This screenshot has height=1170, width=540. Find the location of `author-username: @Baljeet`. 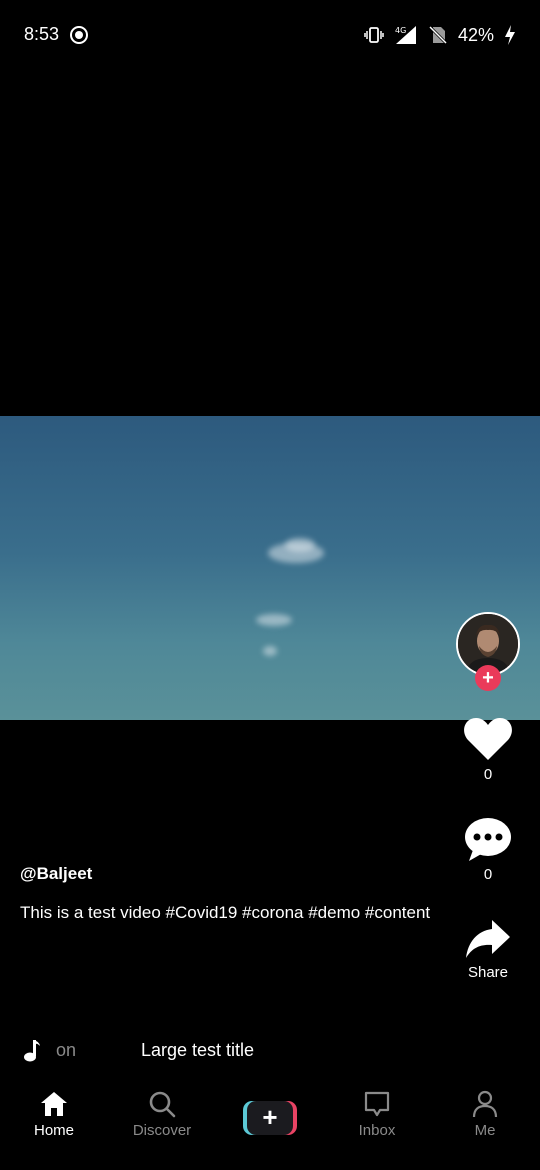

author-username: @Baljeet is located at coordinates (56, 874).